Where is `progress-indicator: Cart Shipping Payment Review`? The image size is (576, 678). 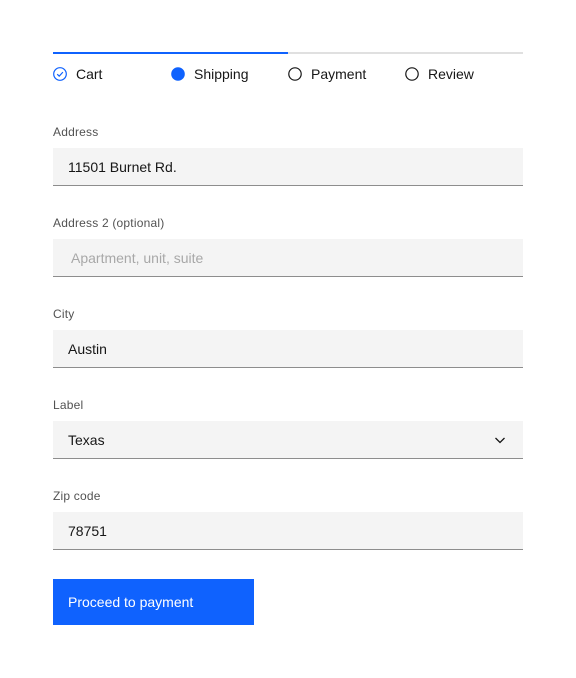 progress-indicator: Cart Shipping Payment Review is located at coordinates (288, 72).